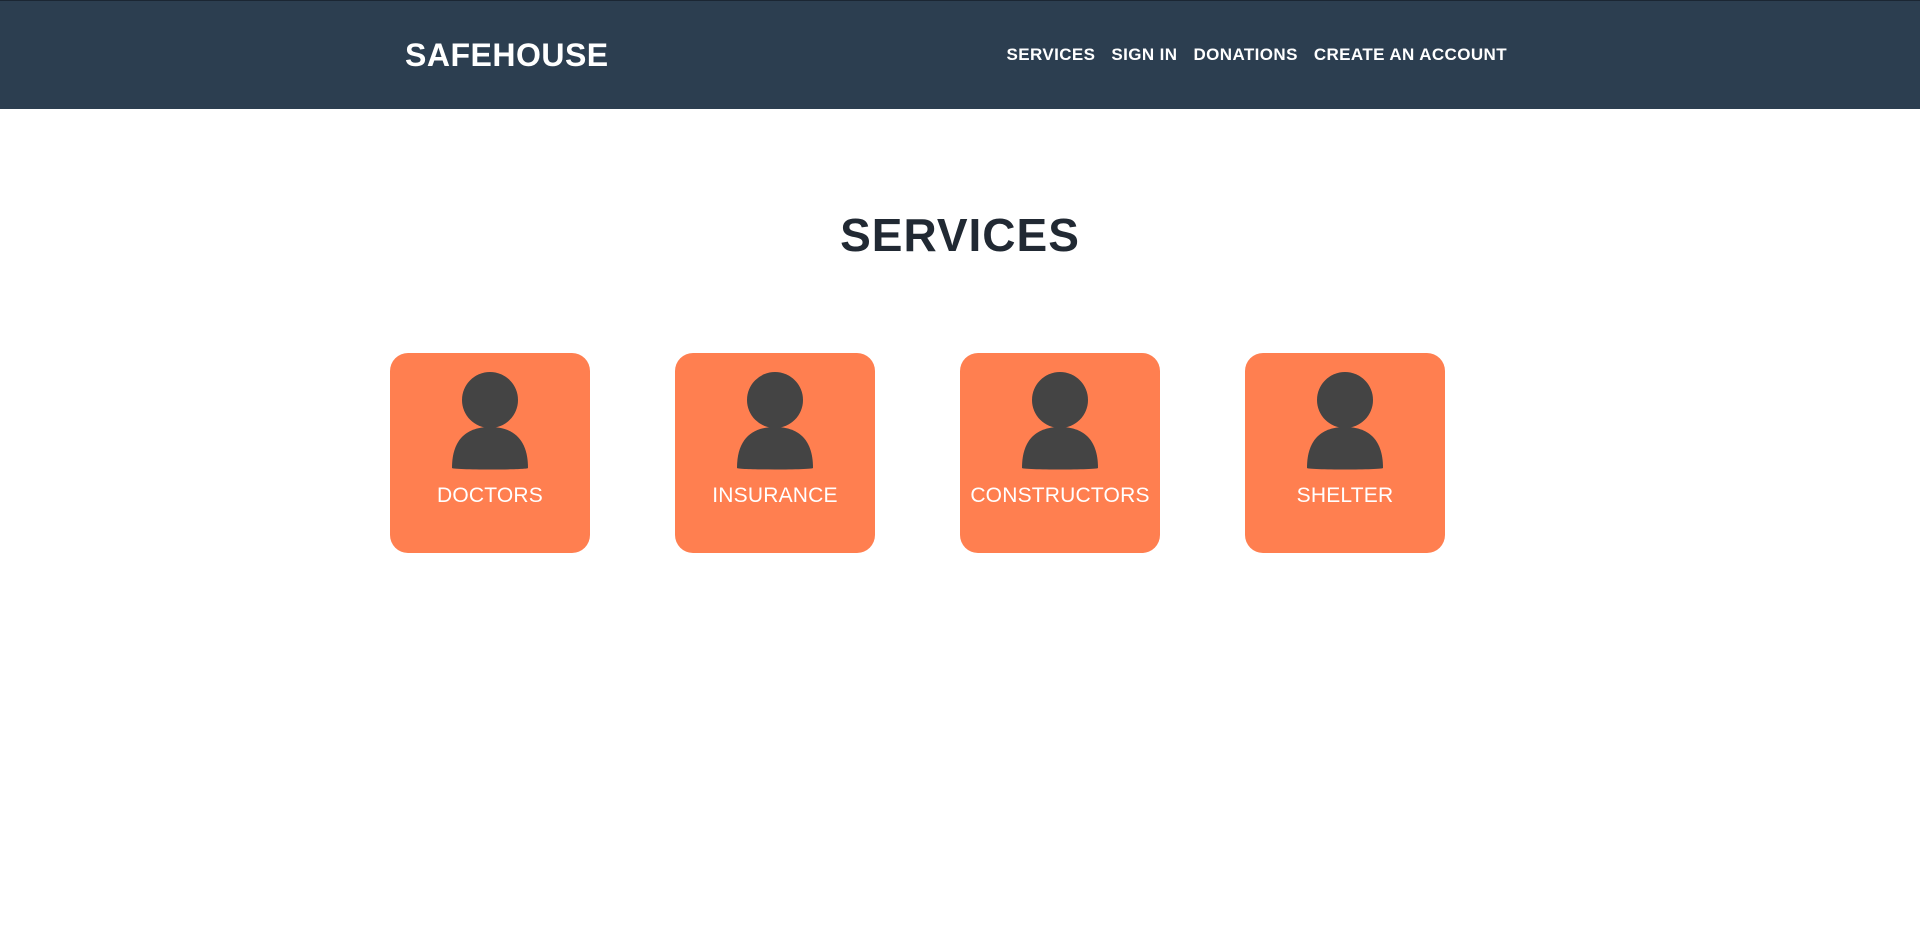  What do you see at coordinates (1051, 55) in the screenshot?
I see `nav-services: SERVICES` at bounding box center [1051, 55].